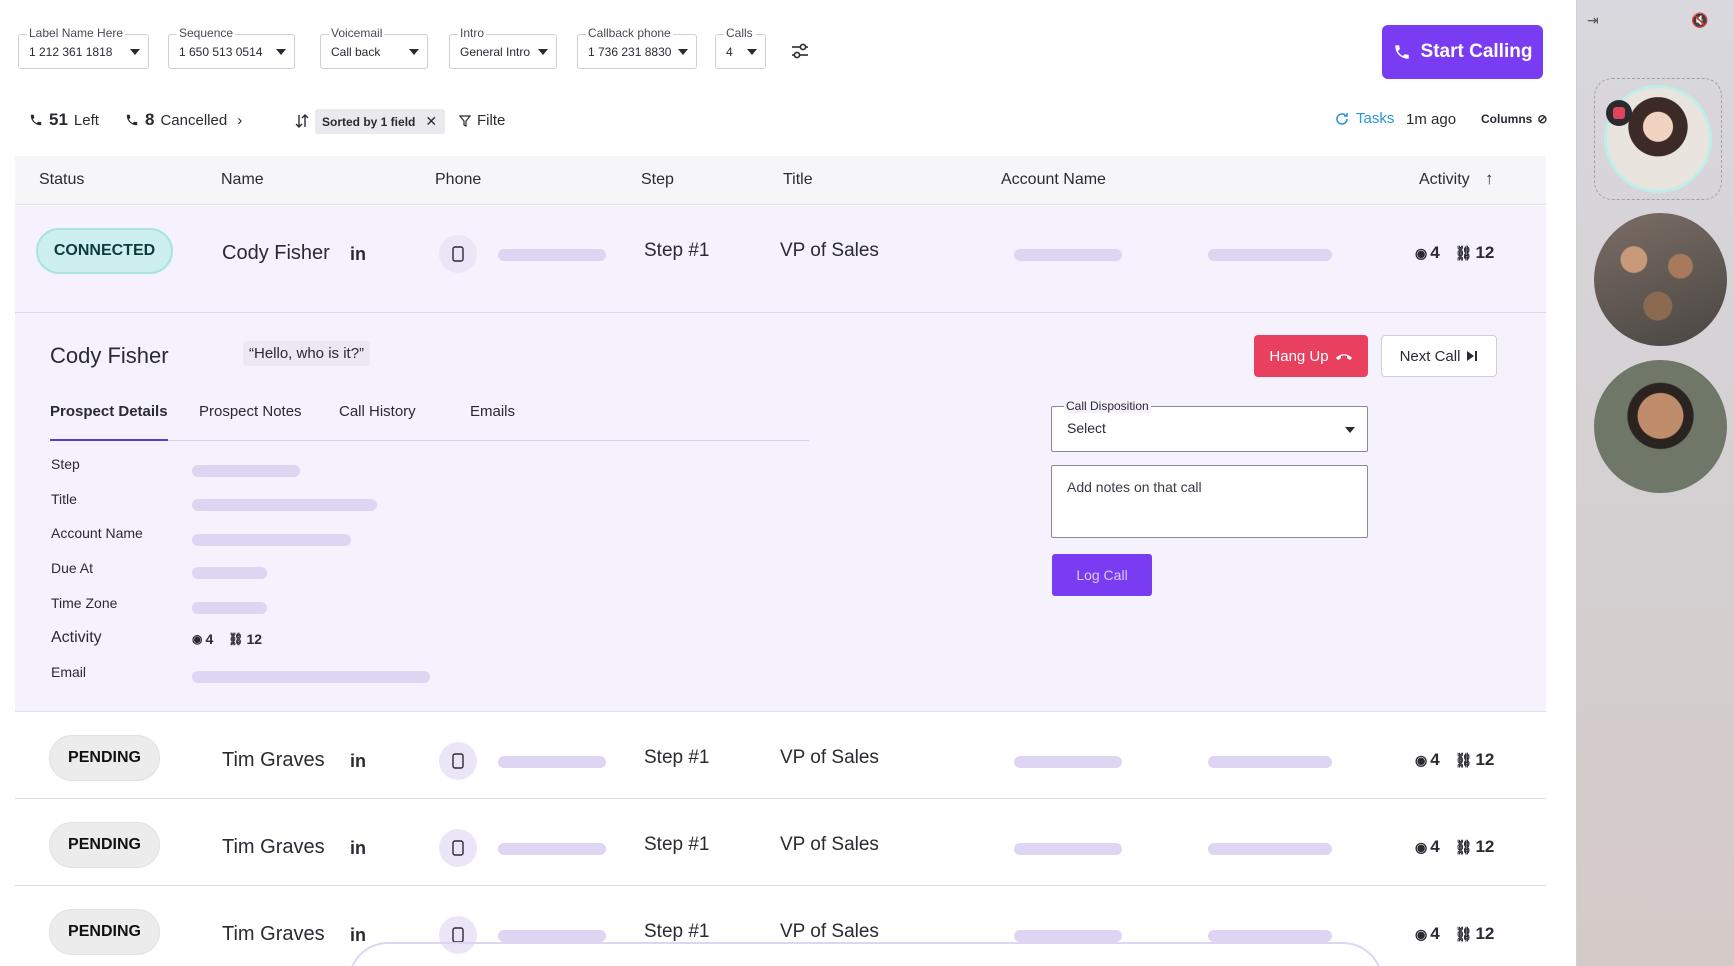  Describe the element at coordinates (104, 251) in the screenshot. I see `status-badge: CONNECTED` at that location.